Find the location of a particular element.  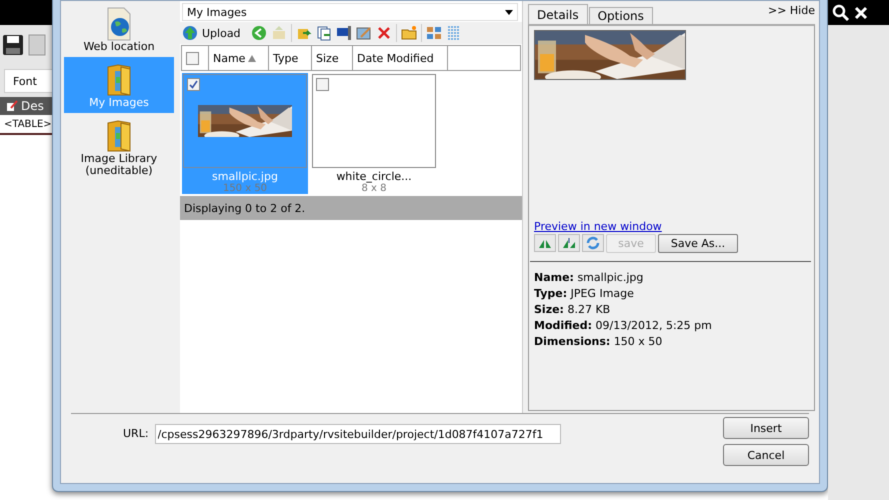

flip-vertical-button is located at coordinates (569, 243).